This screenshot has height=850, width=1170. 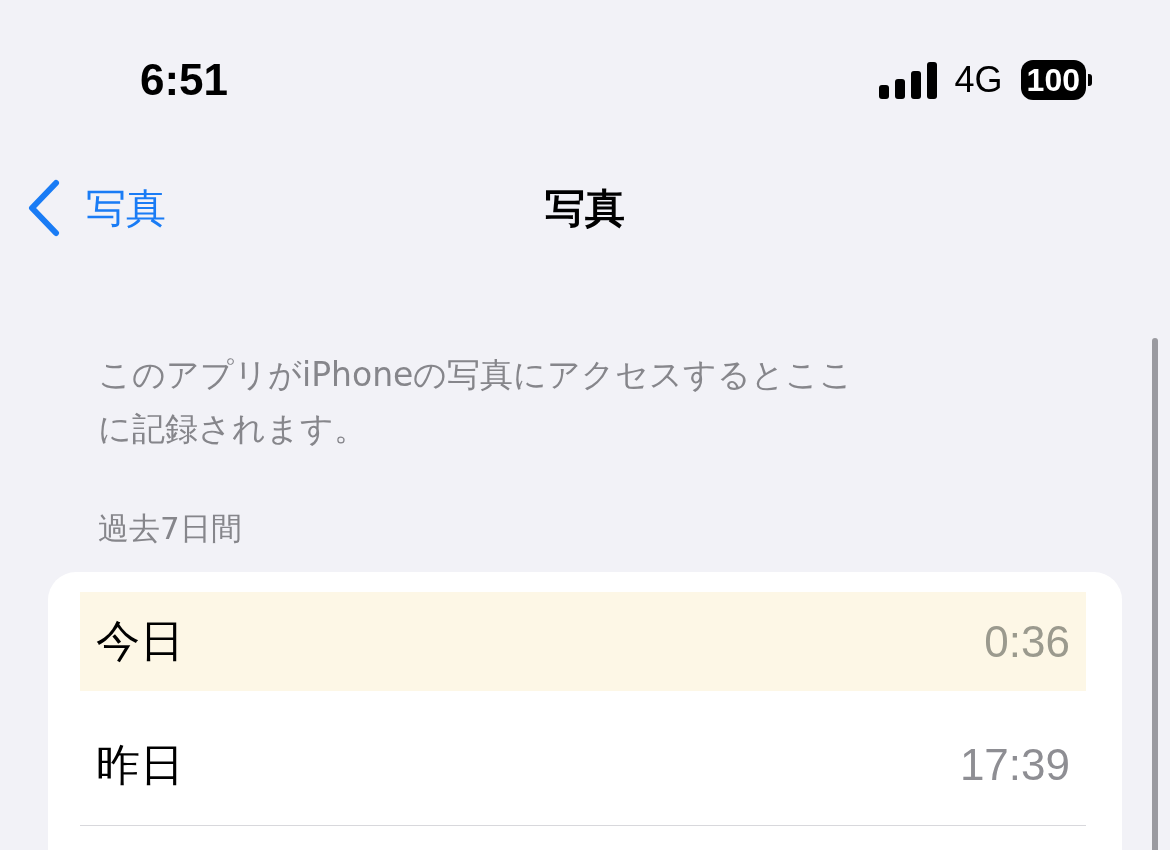 What do you see at coordinates (907, 80) in the screenshot?
I see `signal-icon` at bounding box center [907, 80].